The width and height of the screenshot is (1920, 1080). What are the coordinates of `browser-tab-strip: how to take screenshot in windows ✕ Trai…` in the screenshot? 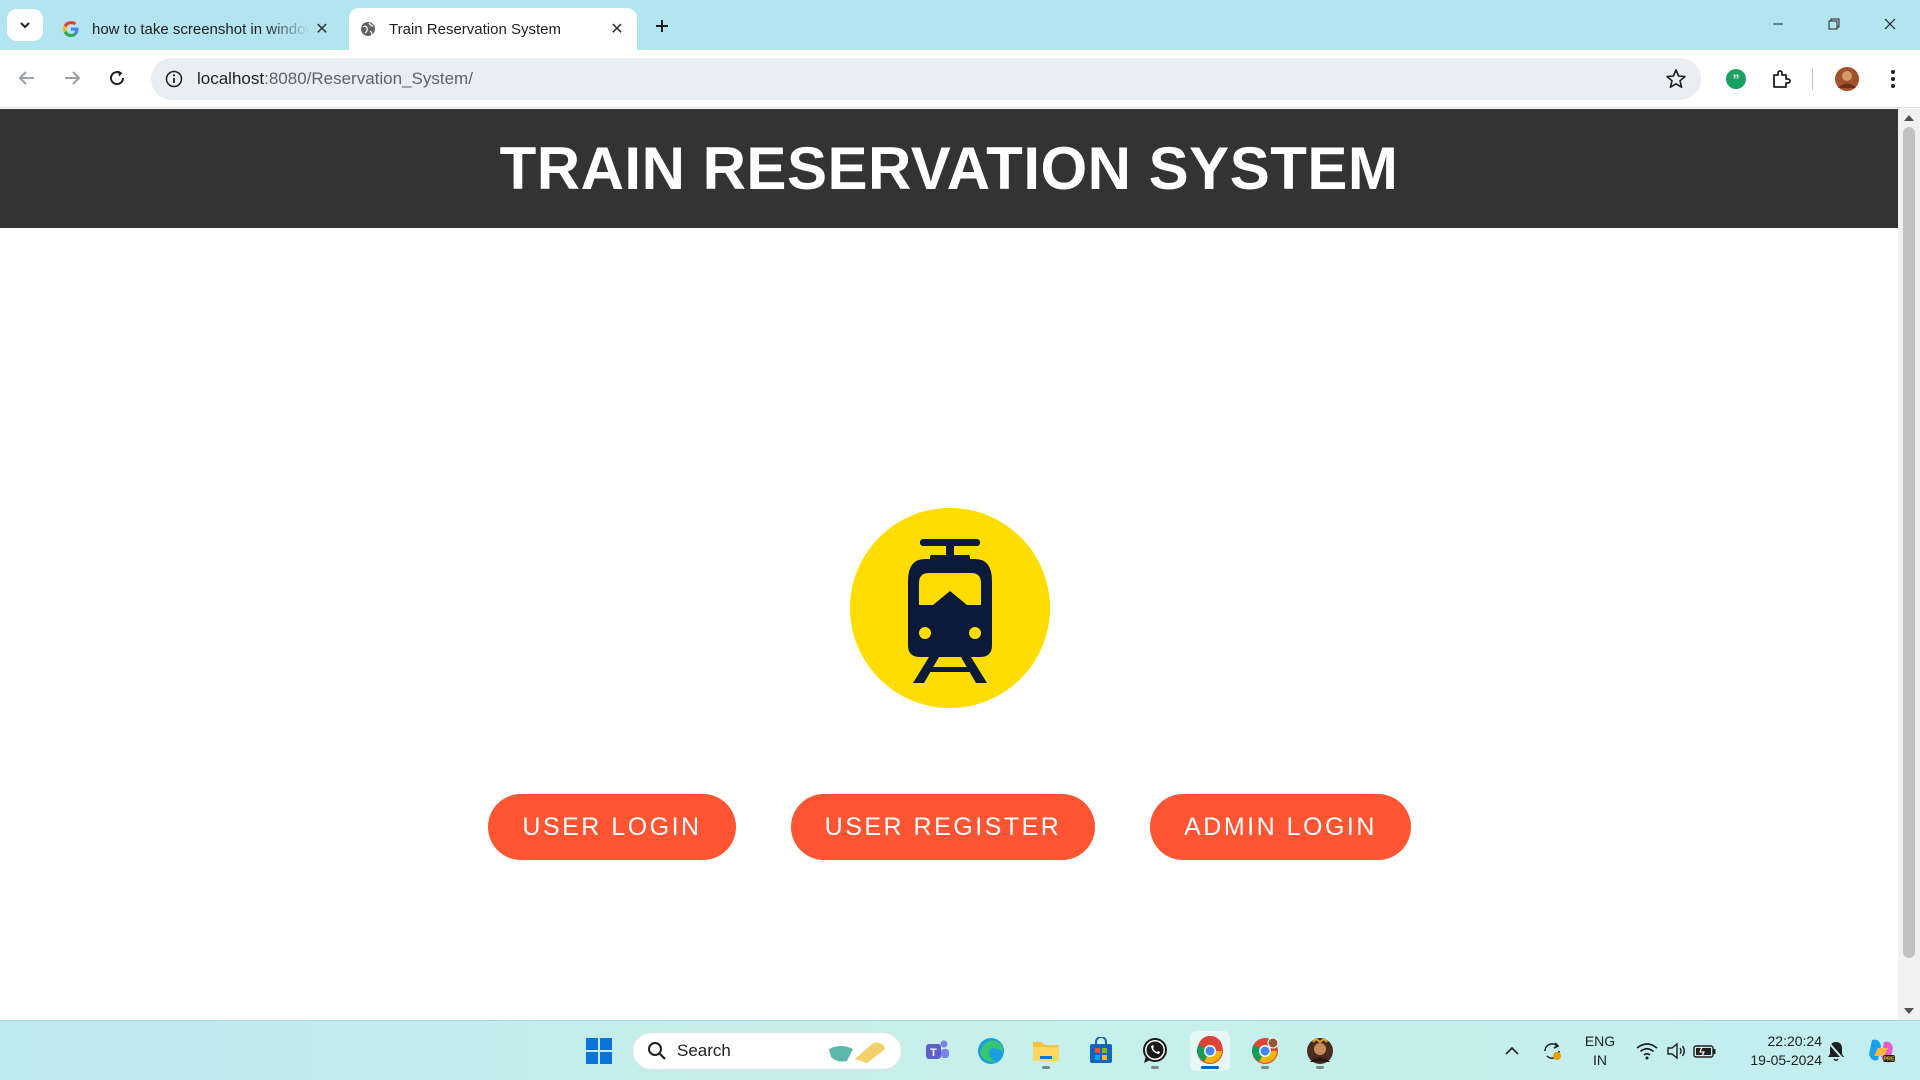 It's located at (960, 25).